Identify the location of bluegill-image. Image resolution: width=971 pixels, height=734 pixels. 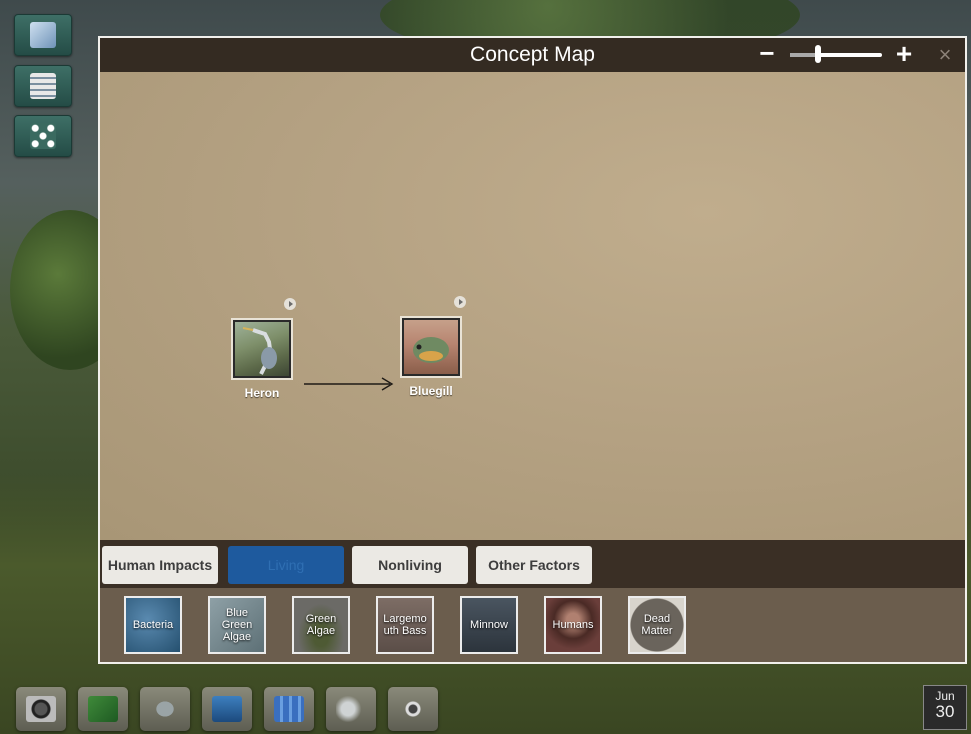
(431, 347).